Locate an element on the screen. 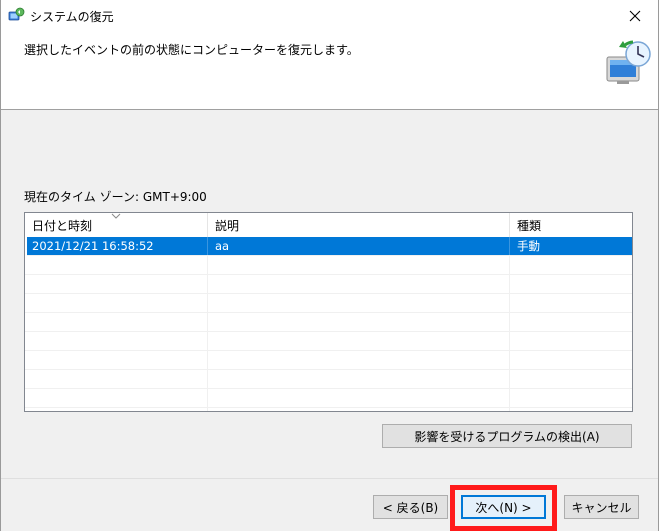 The width and height of the screenshot is (659, 531). column-header-type: 種類 is located at coordinates (571, 225).